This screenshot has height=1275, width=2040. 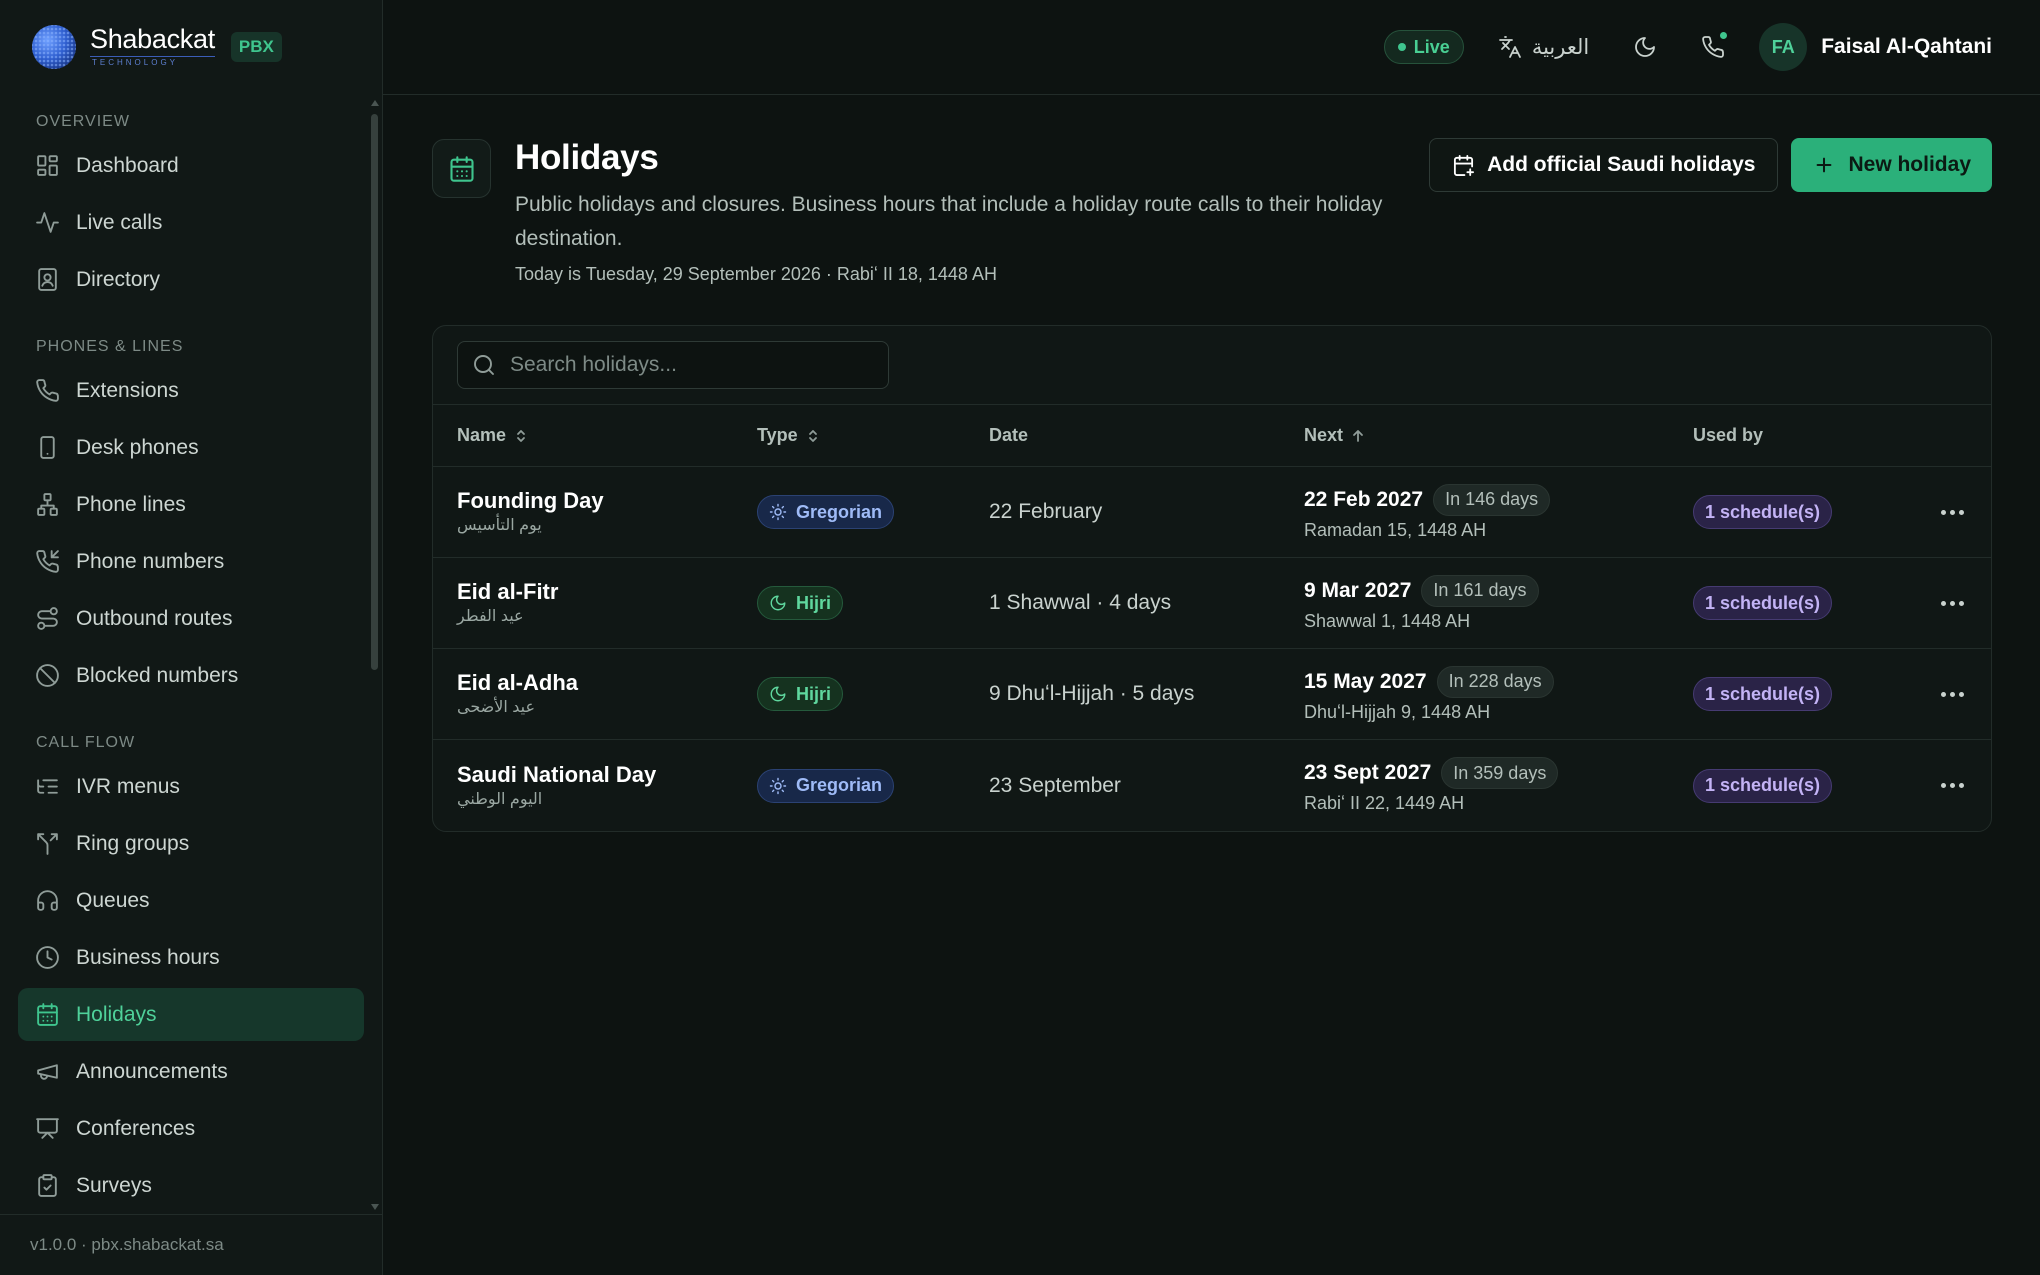 I want to click on sidebar-item-label: Live calls, so click(x=119, y=222).